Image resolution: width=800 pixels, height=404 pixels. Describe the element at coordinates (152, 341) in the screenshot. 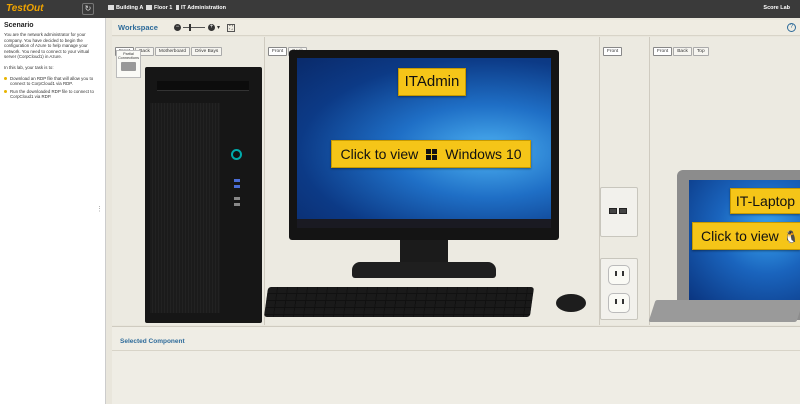

I see `selected-component-title: Selected Component` at that location.